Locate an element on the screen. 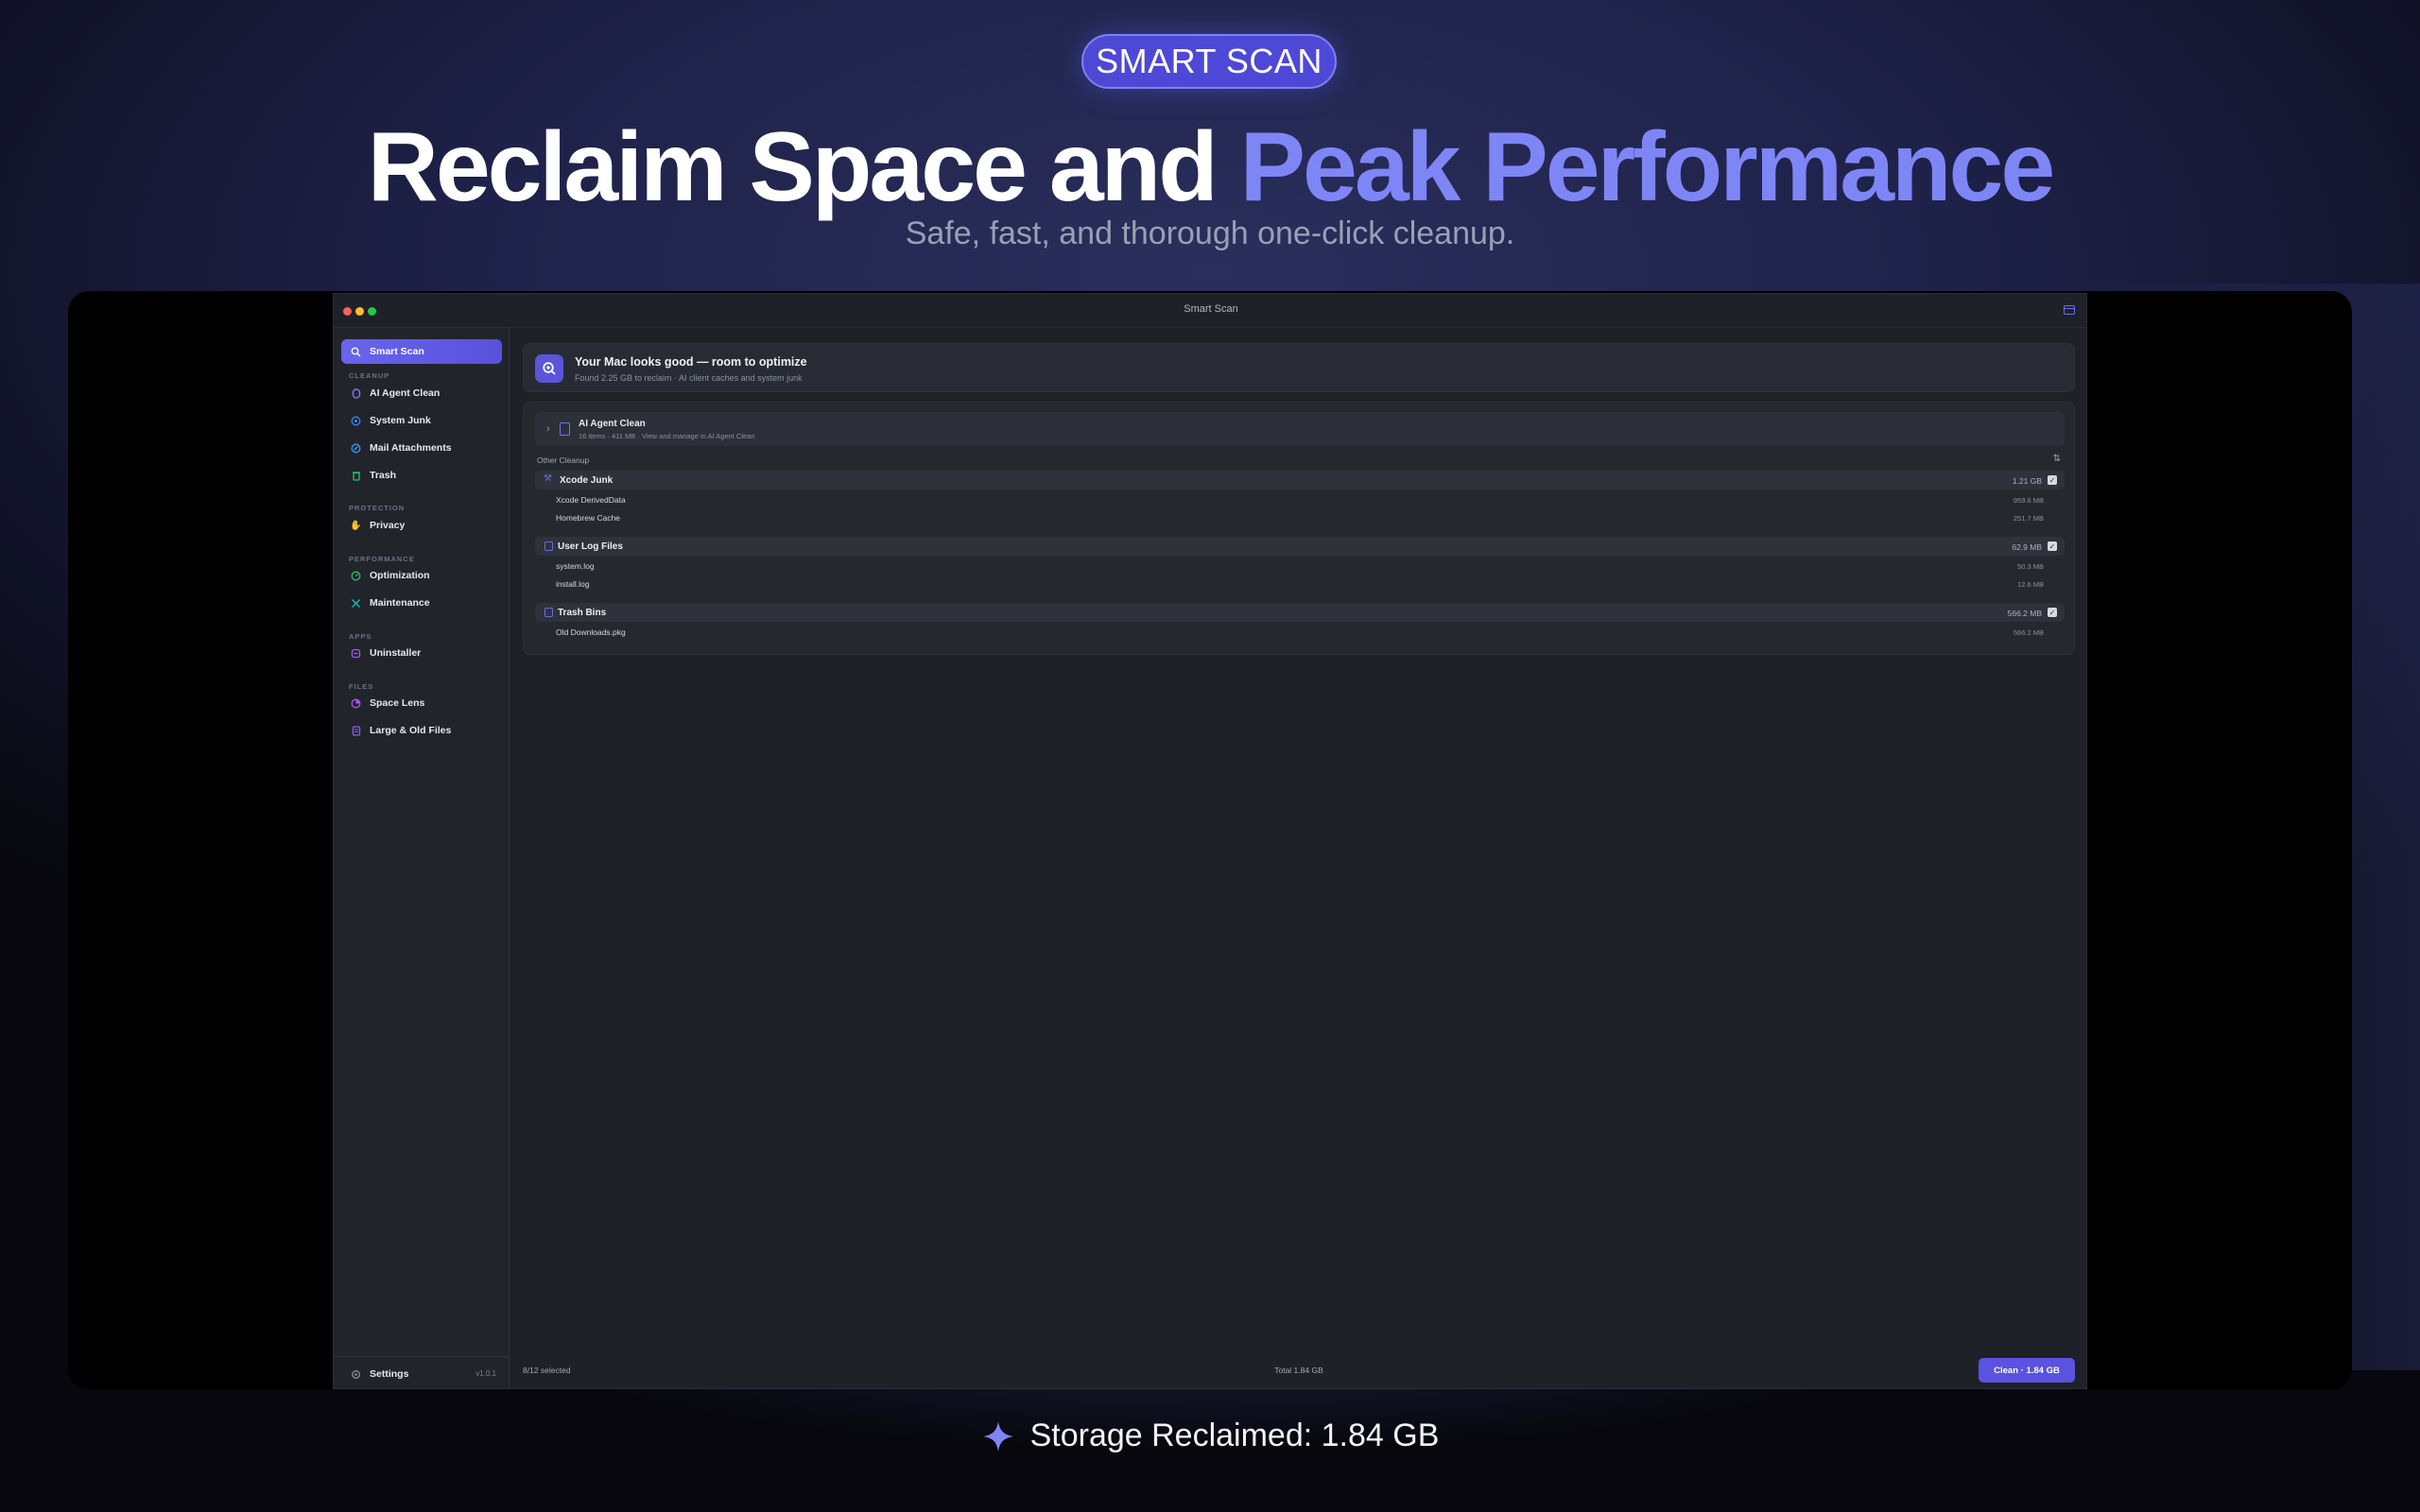  item-size: 566.2 MB is located at coordinates (2028, 632).